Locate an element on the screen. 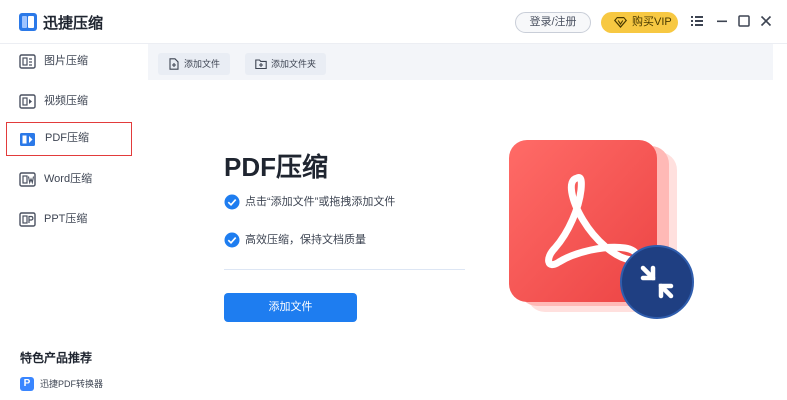 Image resolution: width=787 pixels, height=400 pixels. ppt-compress-icon is located at coordinates (27, 219).